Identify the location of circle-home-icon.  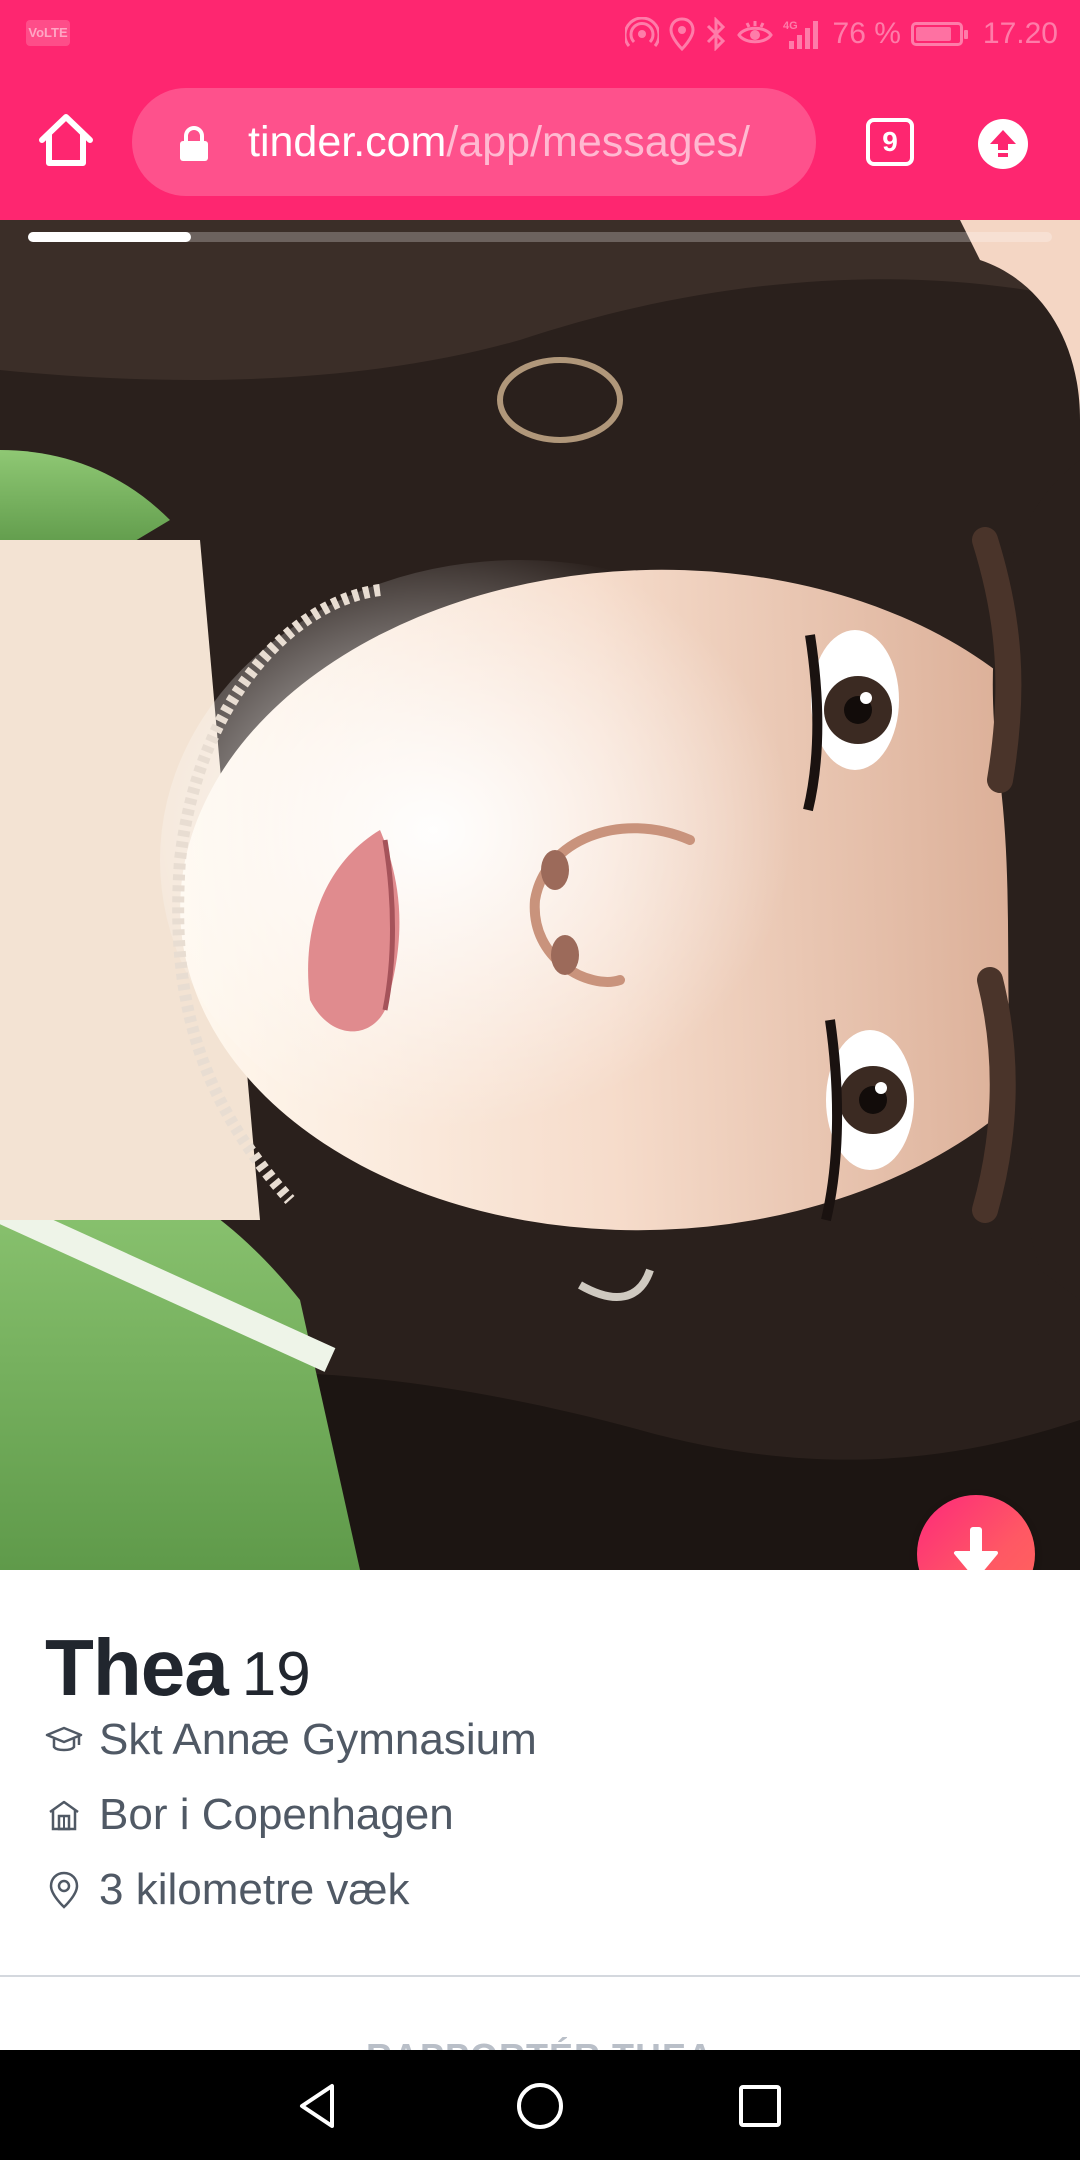
(540, 2106).